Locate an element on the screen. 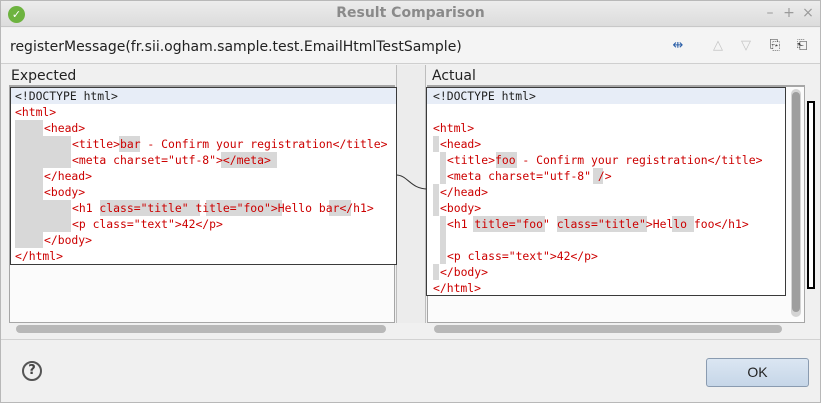 Image resolution: width=821 pixels, height=403 pixels. actual-horizontal-scrollbar is located at coordinates (608, 329).